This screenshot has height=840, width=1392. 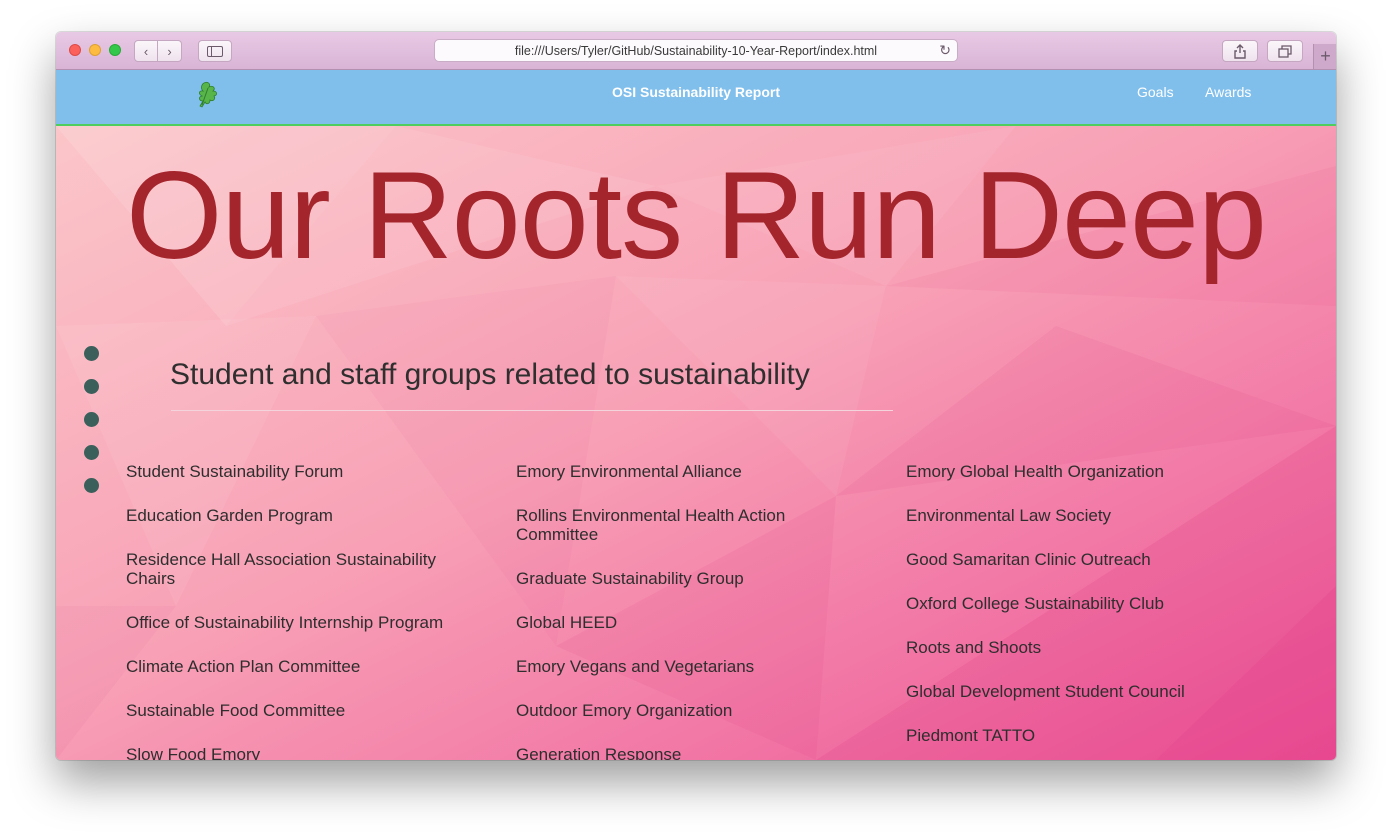 What do you see at coordinates (1155, 92) in the screenshot?
I see `nav-link-goals: Goals` at bounding box center [1155, 92].